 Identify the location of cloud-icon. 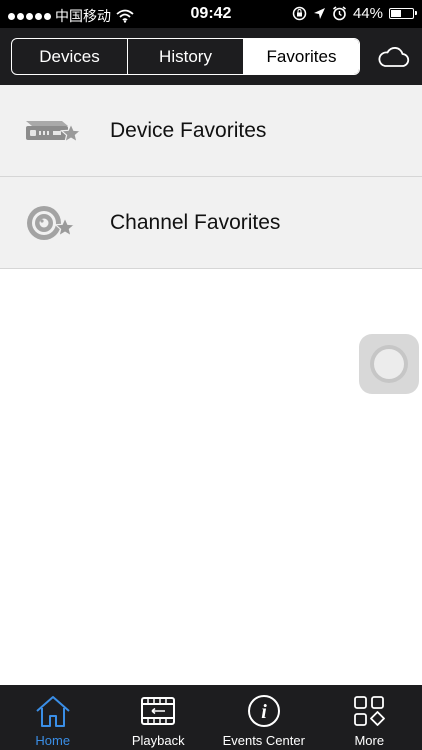
(393, 57).